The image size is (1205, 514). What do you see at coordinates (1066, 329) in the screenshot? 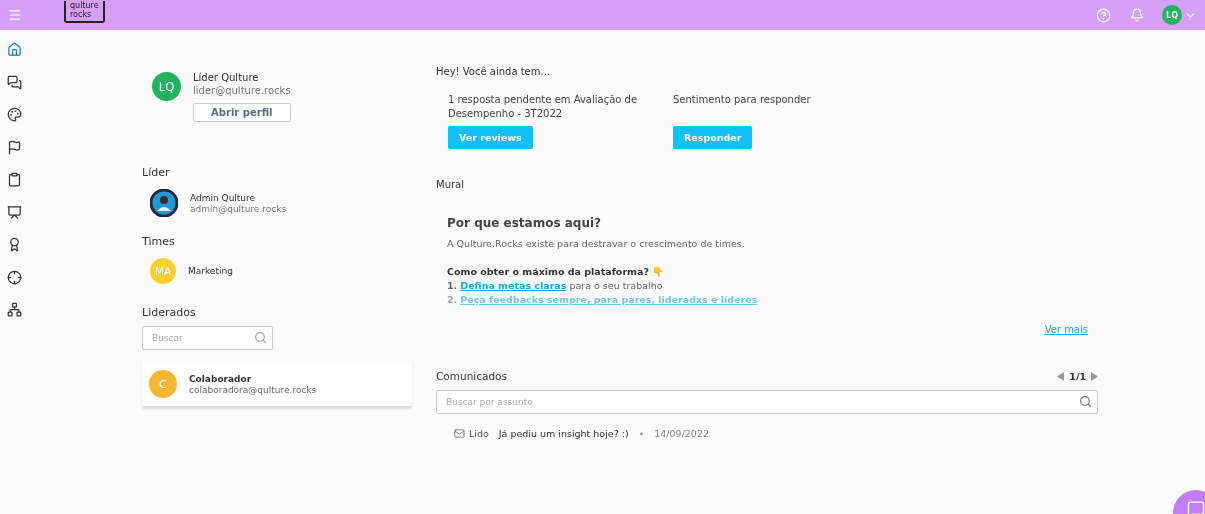
I see `see-more-link: Ver mais` at bounding box center [1066, 329].